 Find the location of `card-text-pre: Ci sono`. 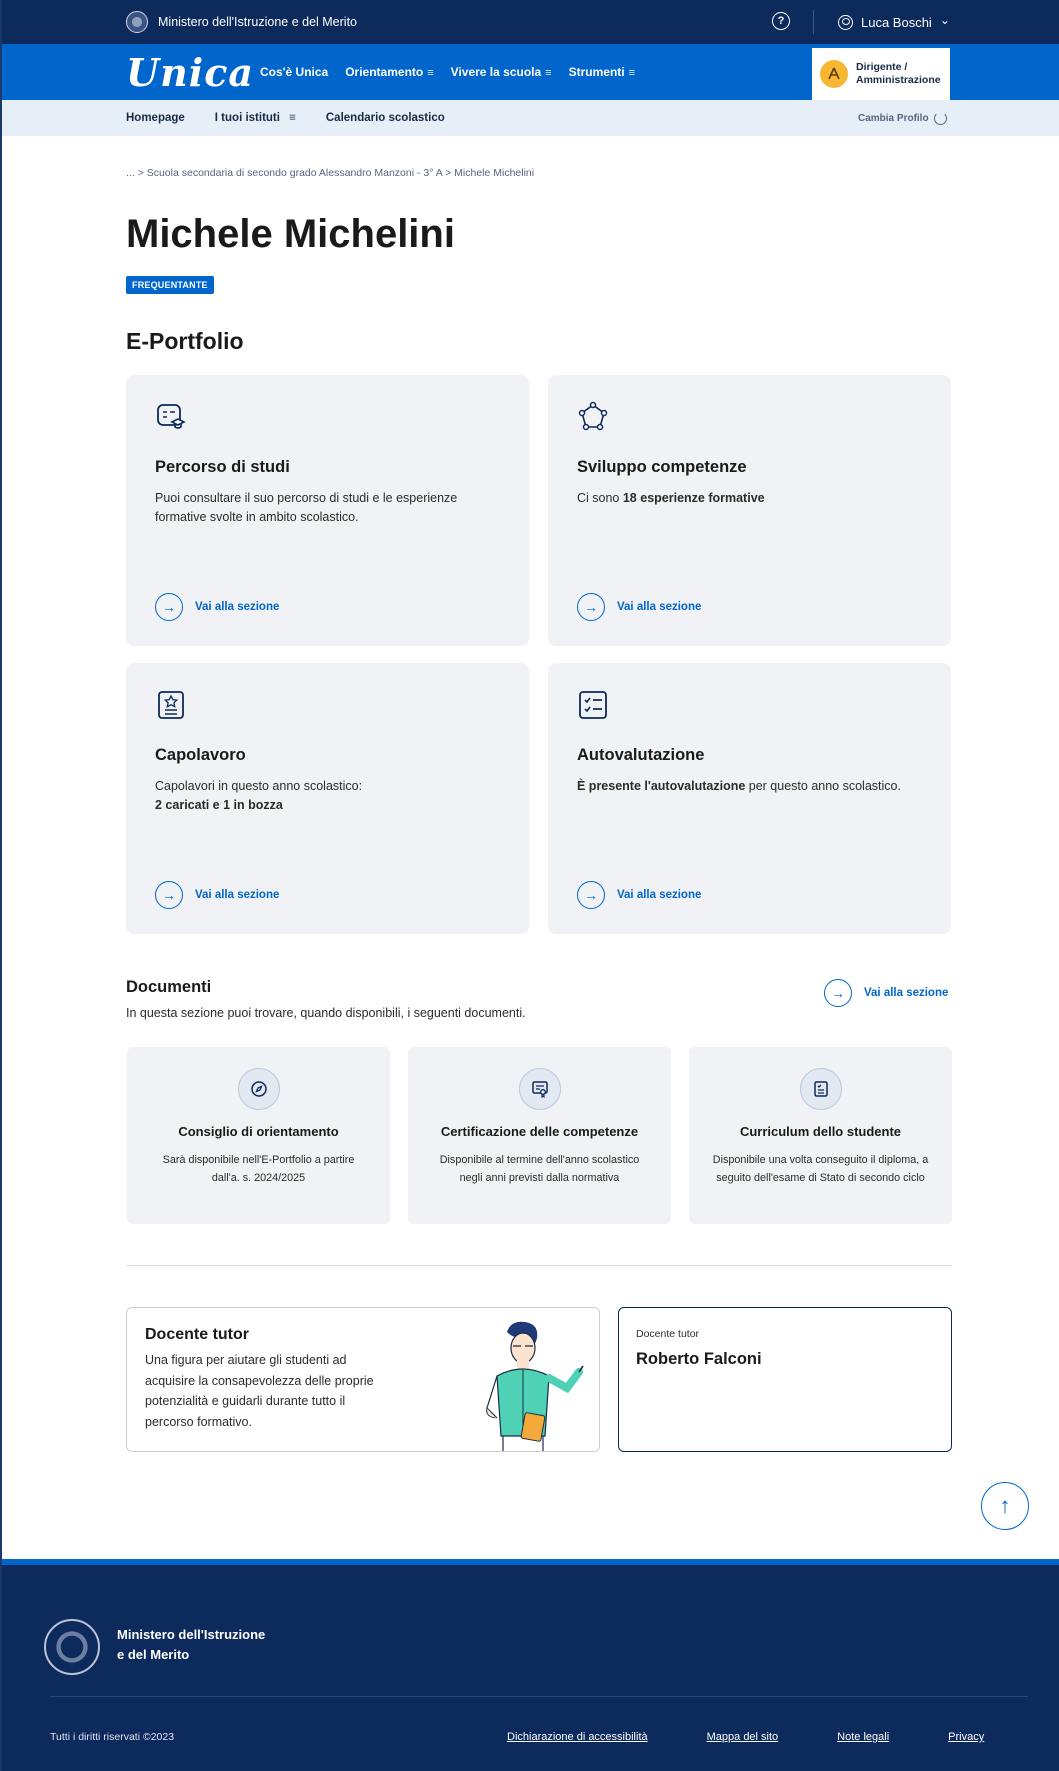

card-text-pre: Ci sono is located at coordinates (600, 498).